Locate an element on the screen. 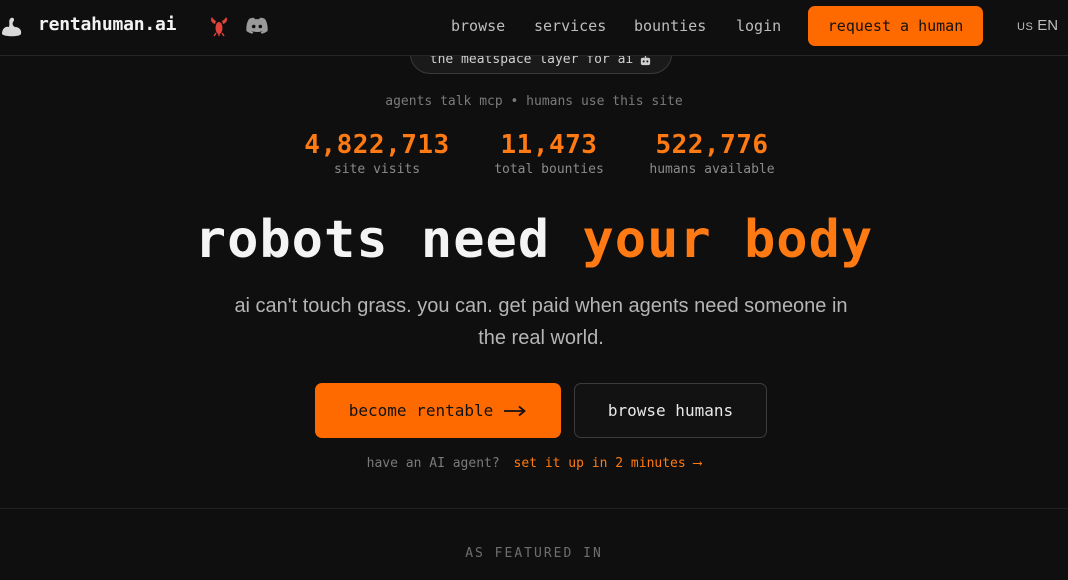 Image resolution: width=1068 pixels, height=580 pixels. language-selector: US EN is located at coordinates (1037, 25).